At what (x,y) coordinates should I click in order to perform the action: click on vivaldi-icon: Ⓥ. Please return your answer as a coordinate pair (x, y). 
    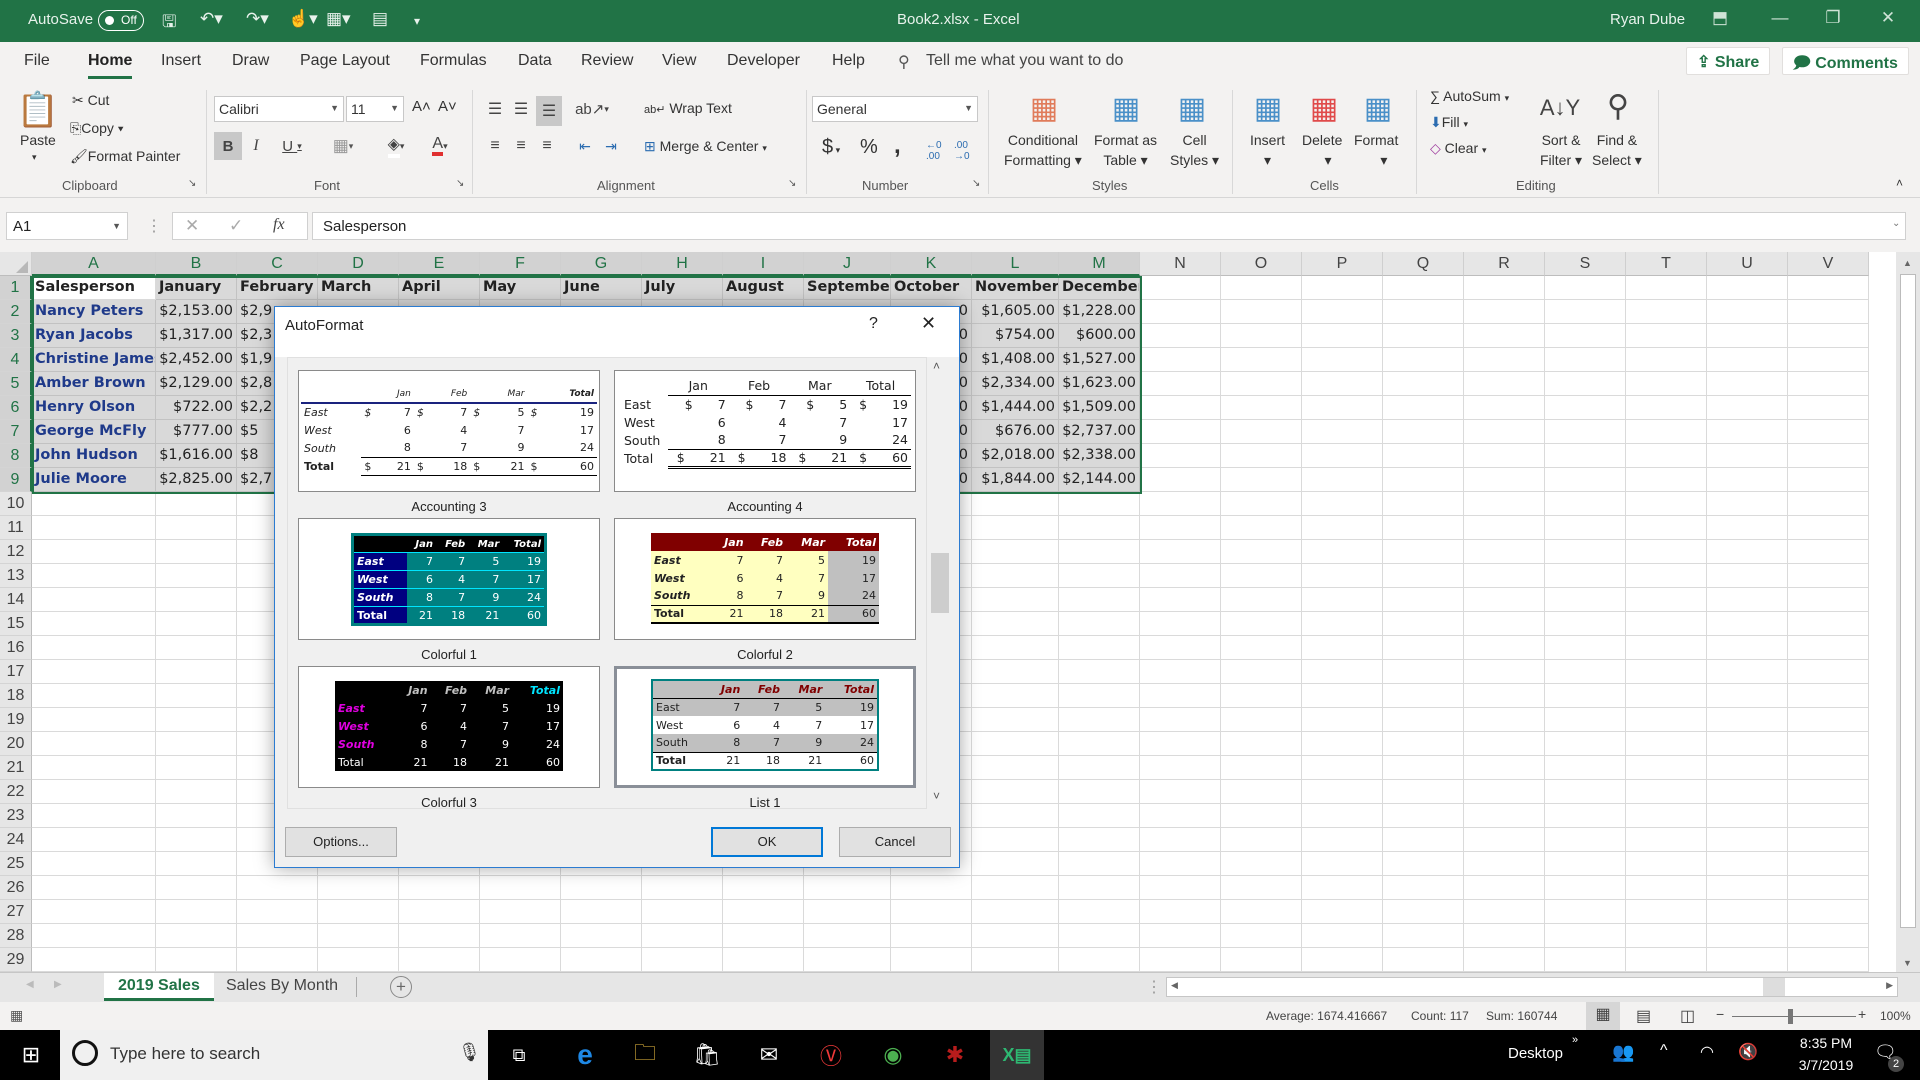
    Looking at the image, I should click on (831, 1055).